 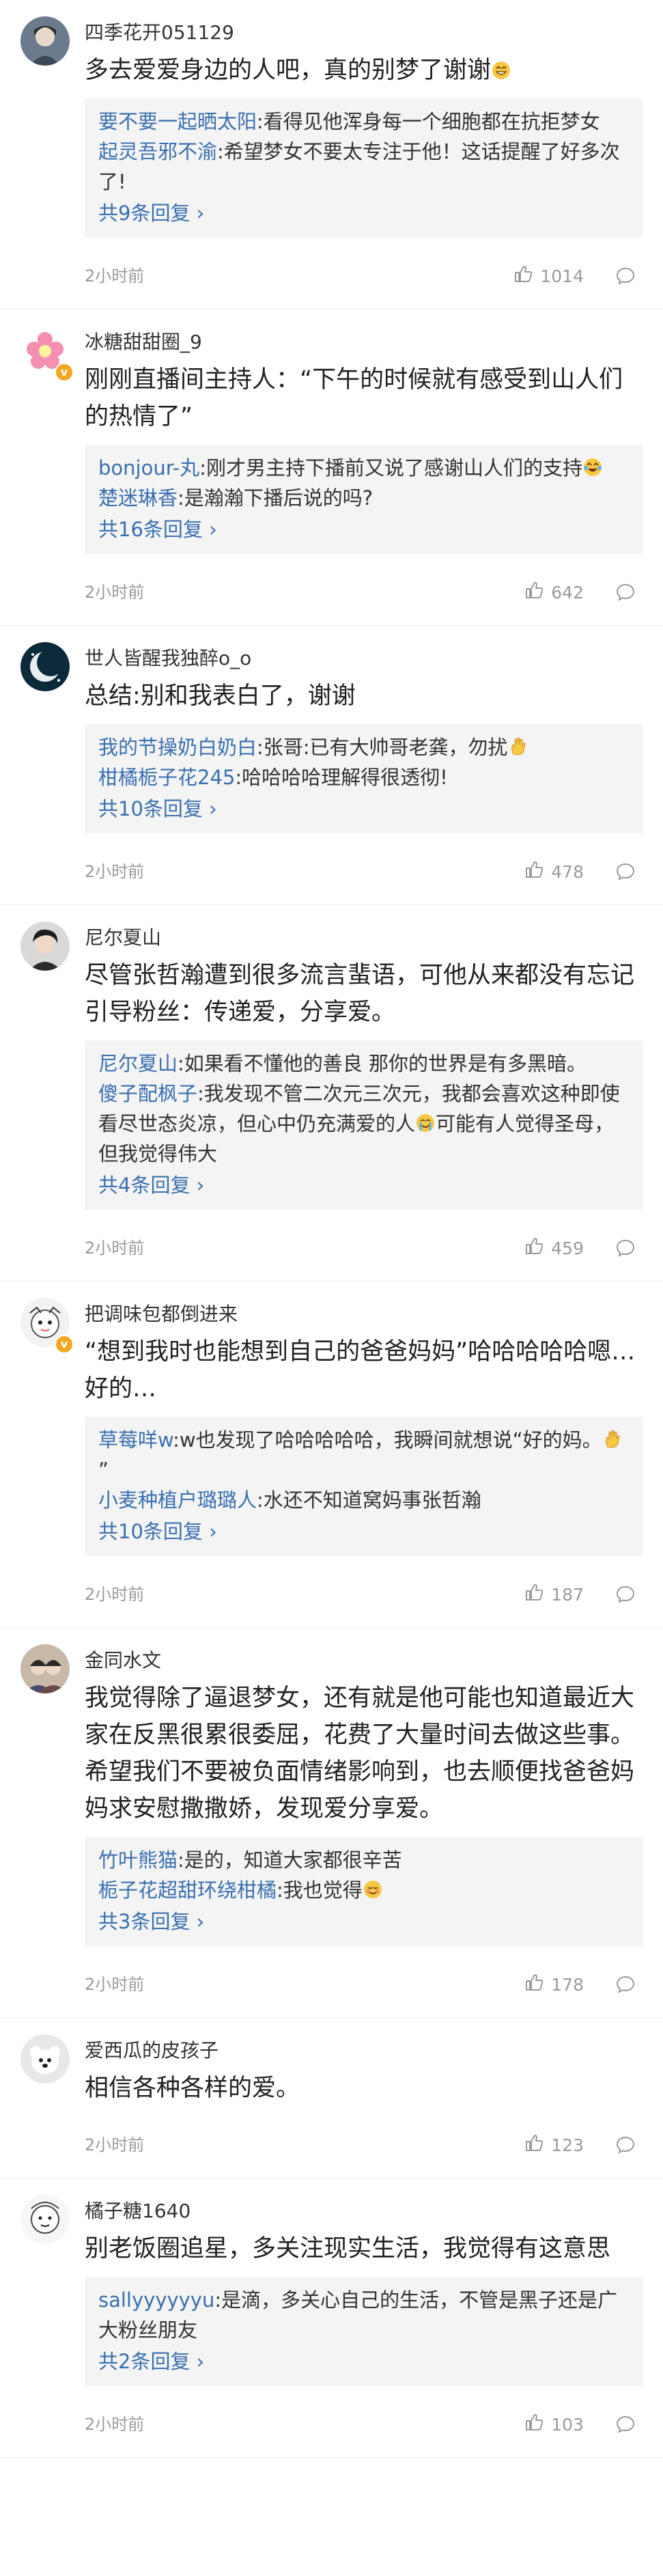 I want to click on reply-item: 竹叶熊猫:是的，知道大家都很辛苦, so click(x=363, y=1860).